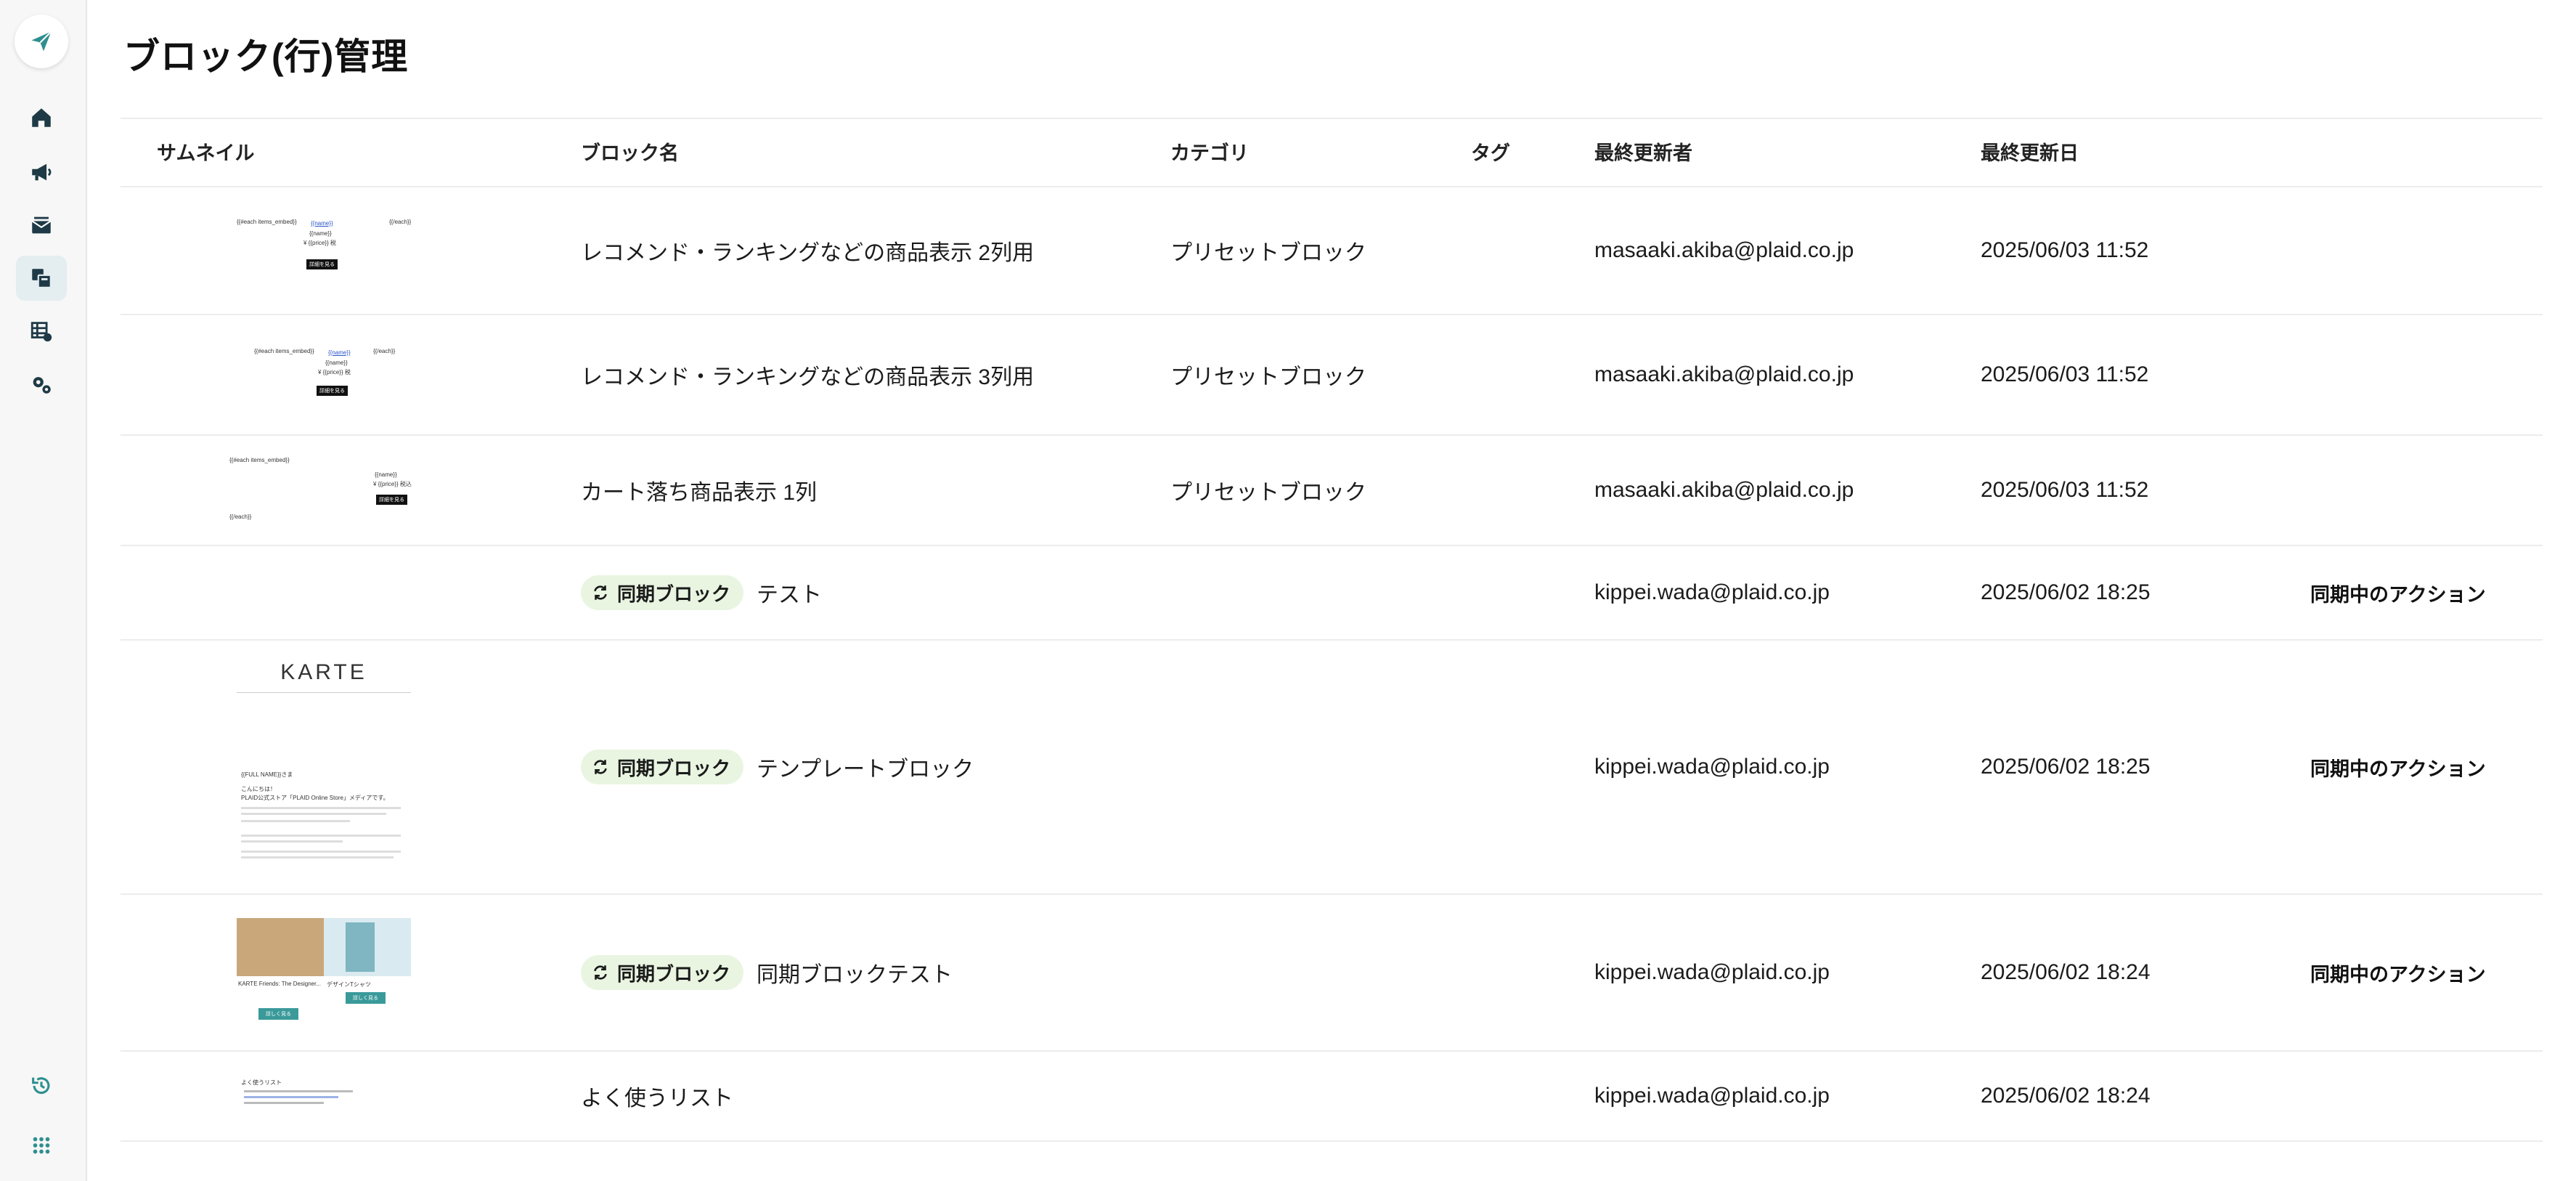 The height and width of the screenshot is (1181, 2576). Describe the element at coordinates (789, 593) in the screenshot. I see `block-name: テスト` at that location.